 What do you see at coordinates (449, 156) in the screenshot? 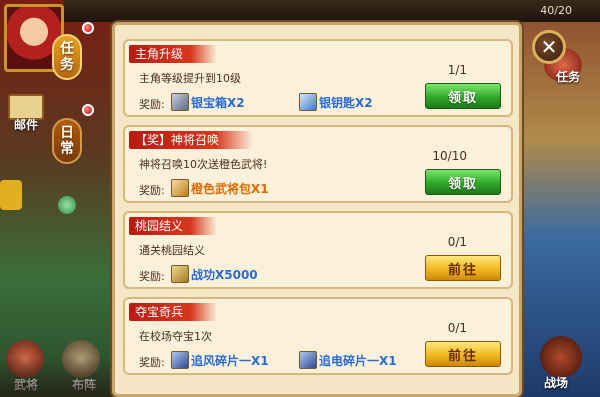
I see `quest-progress: 10/10` at bounding box center [449, 156].